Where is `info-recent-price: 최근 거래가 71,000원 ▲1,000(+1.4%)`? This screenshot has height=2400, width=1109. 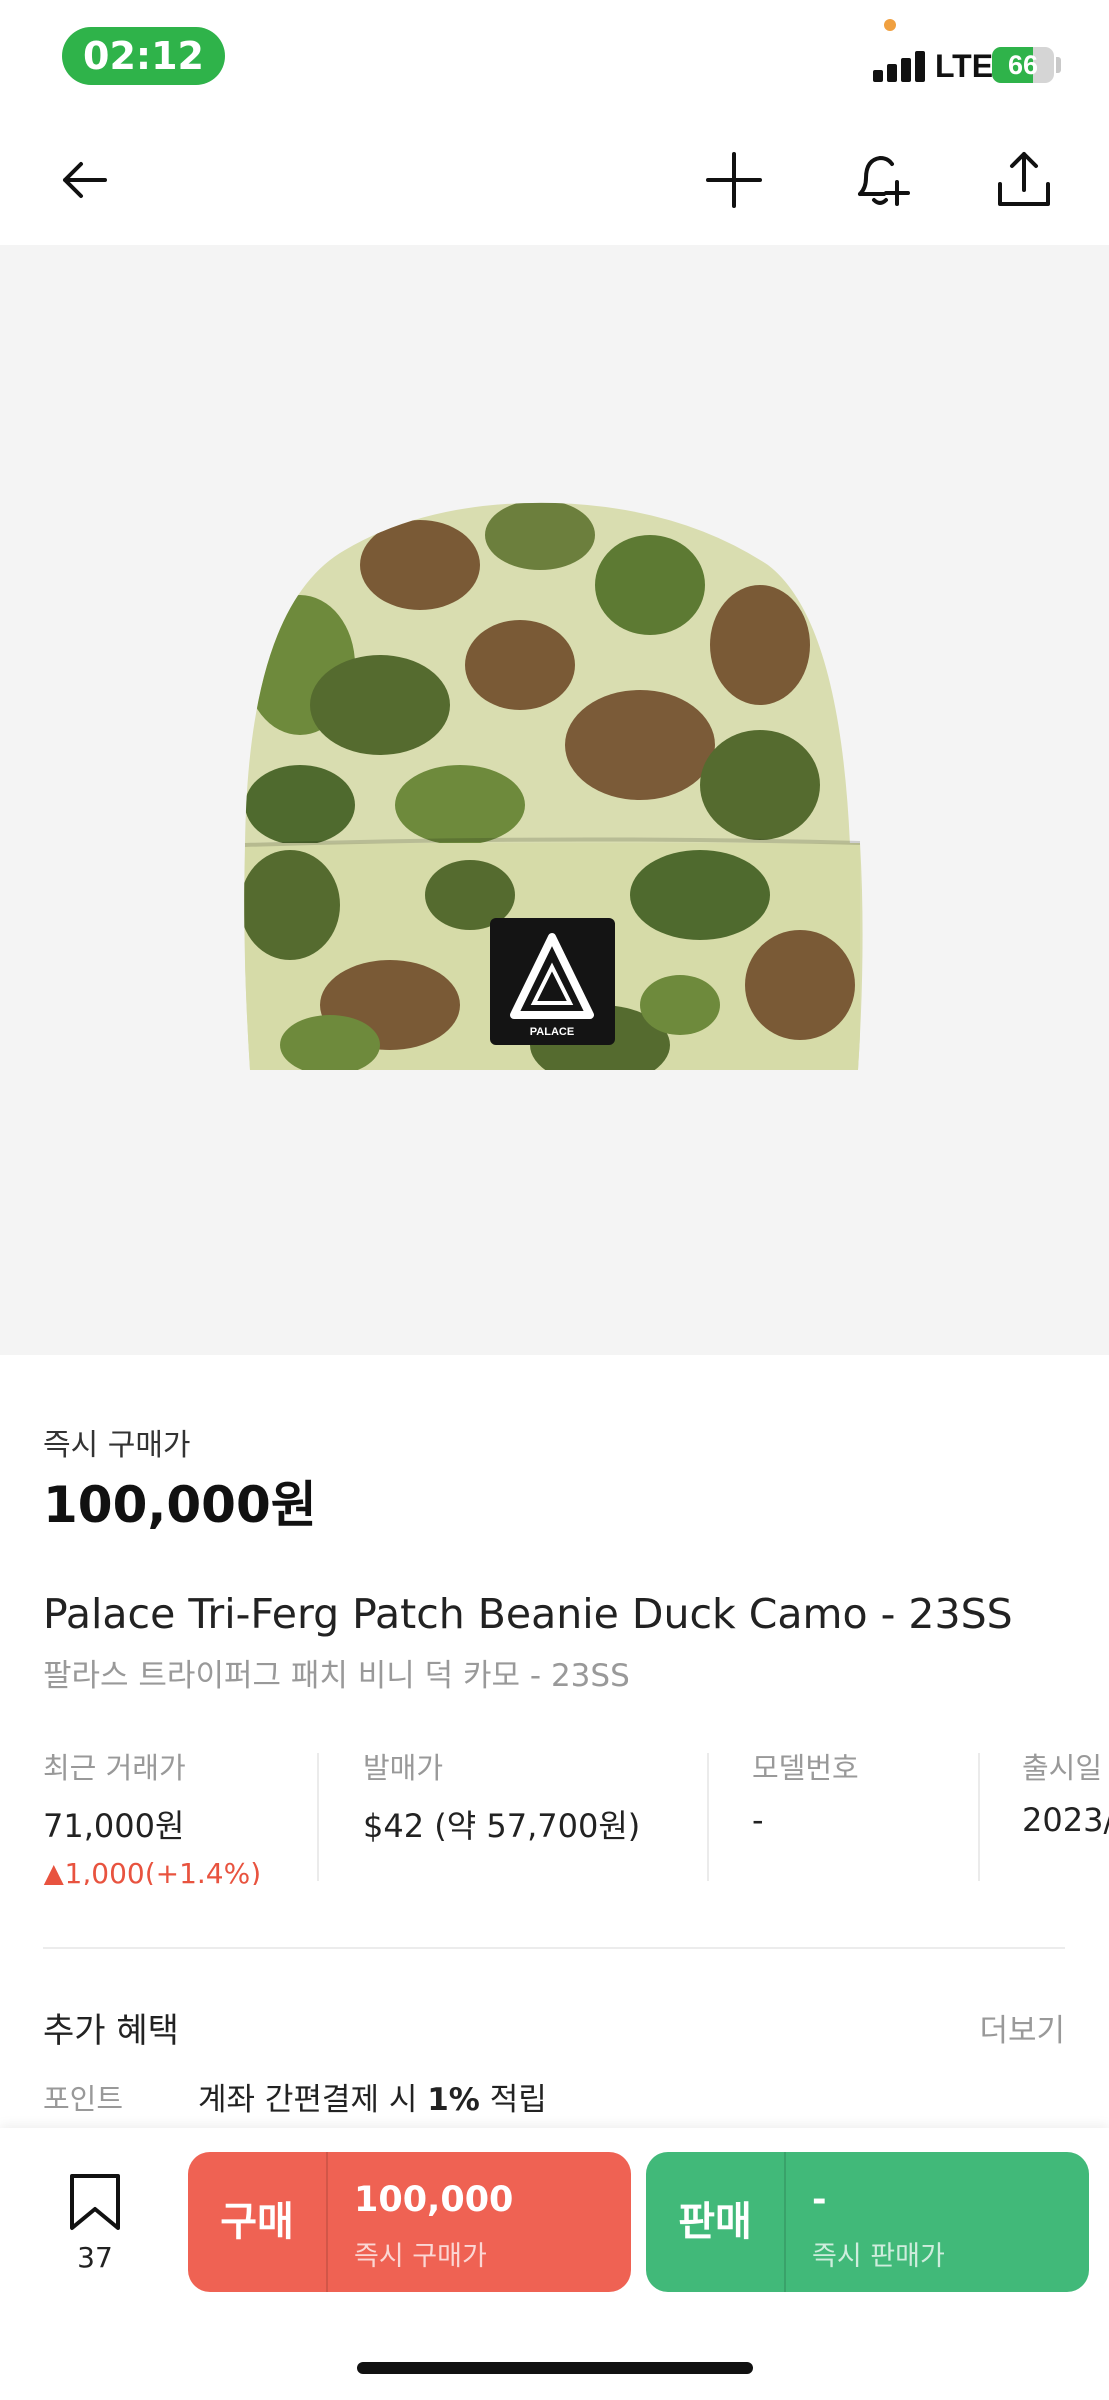 info-recent-price: 최근 거래가 71,000원 ▲1,000(+1.4%) is located at coordinates (152, 1815).